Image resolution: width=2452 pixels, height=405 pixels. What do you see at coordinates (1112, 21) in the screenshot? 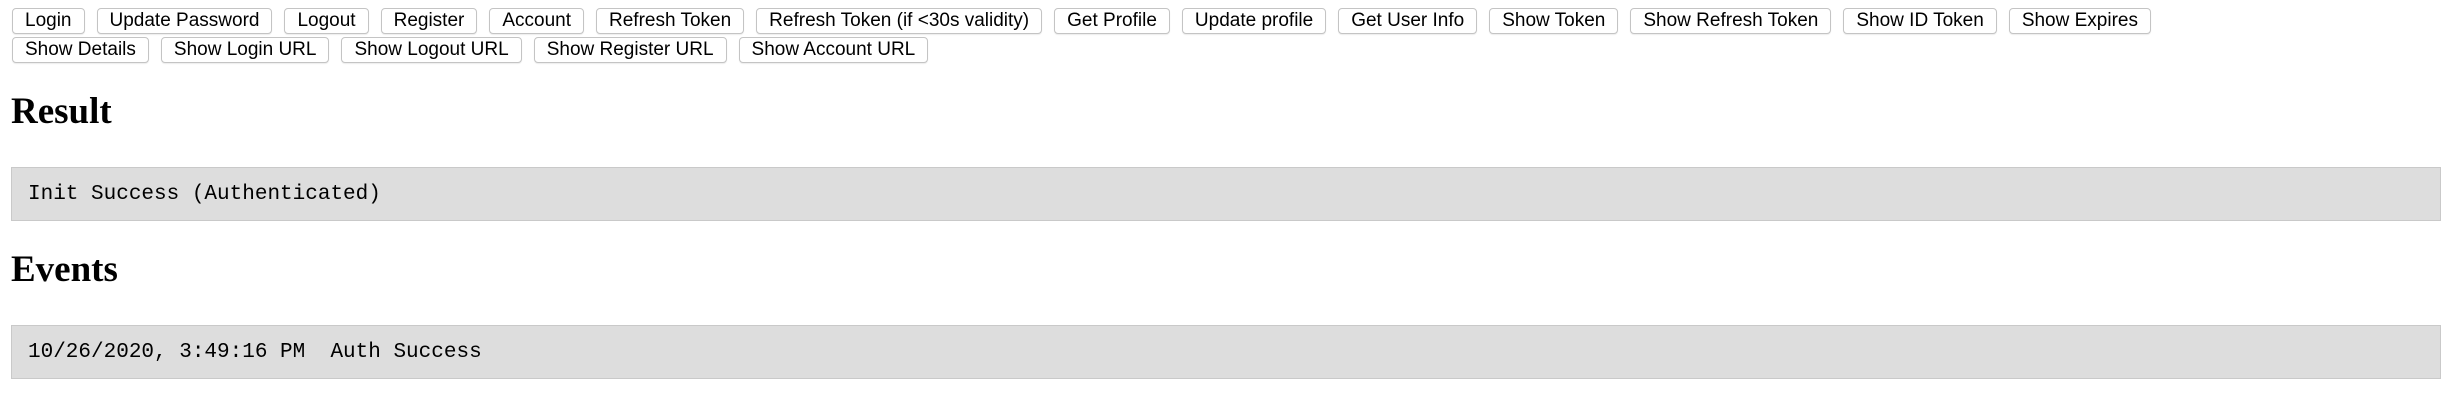
I see `get-profile-button: Get Profile` at bounding box center [1112, 21].